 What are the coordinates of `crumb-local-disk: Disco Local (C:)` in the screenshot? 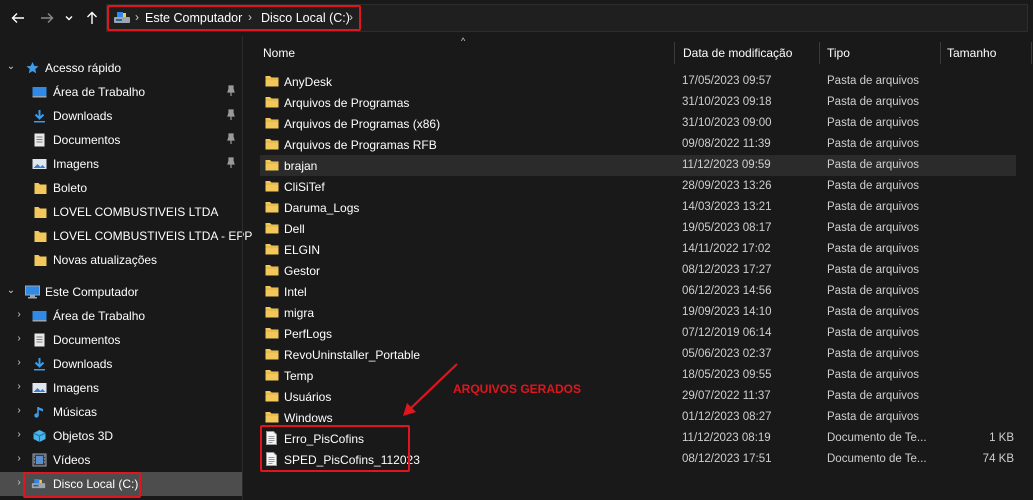 It's located at (305, 18).